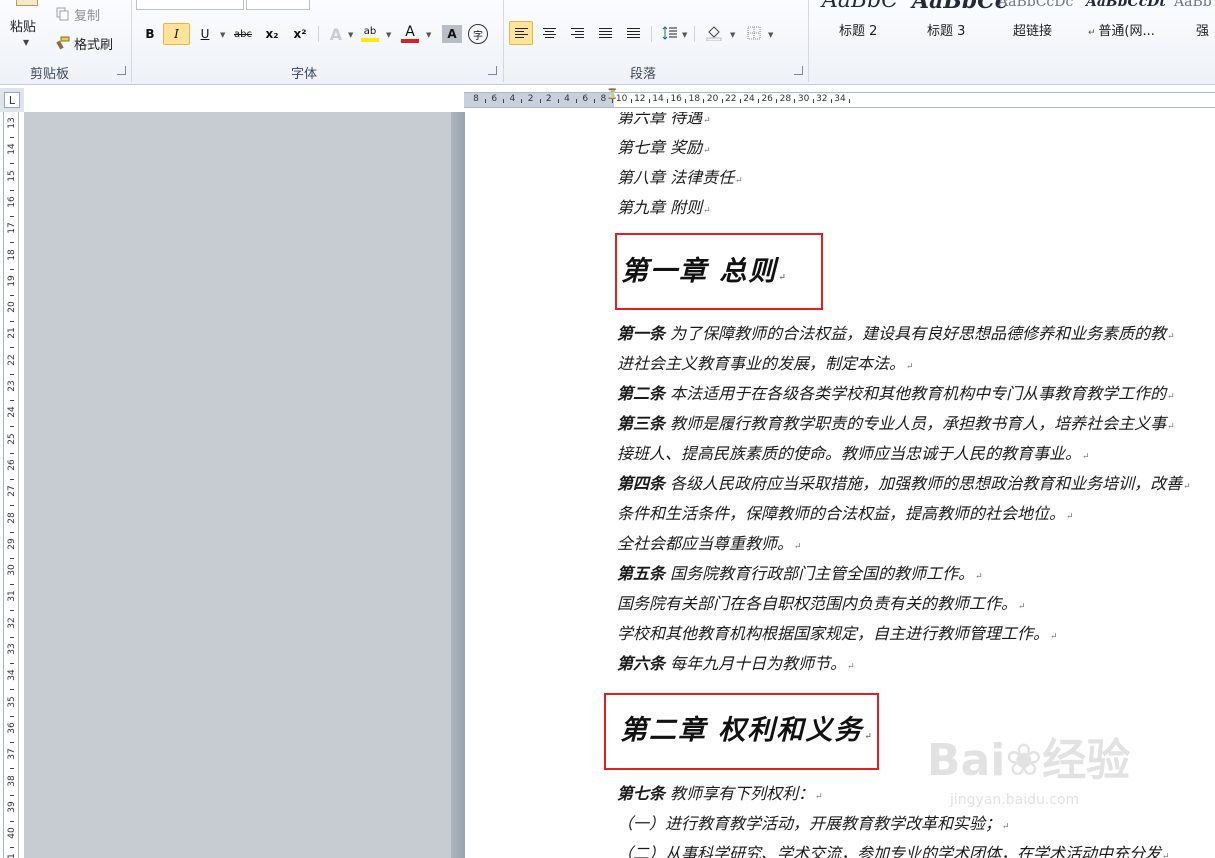  What do you see at coordinates (12, 149) in the screenshot?
I see `ruler-tick-label: 14` at bounding box center [12, 149].